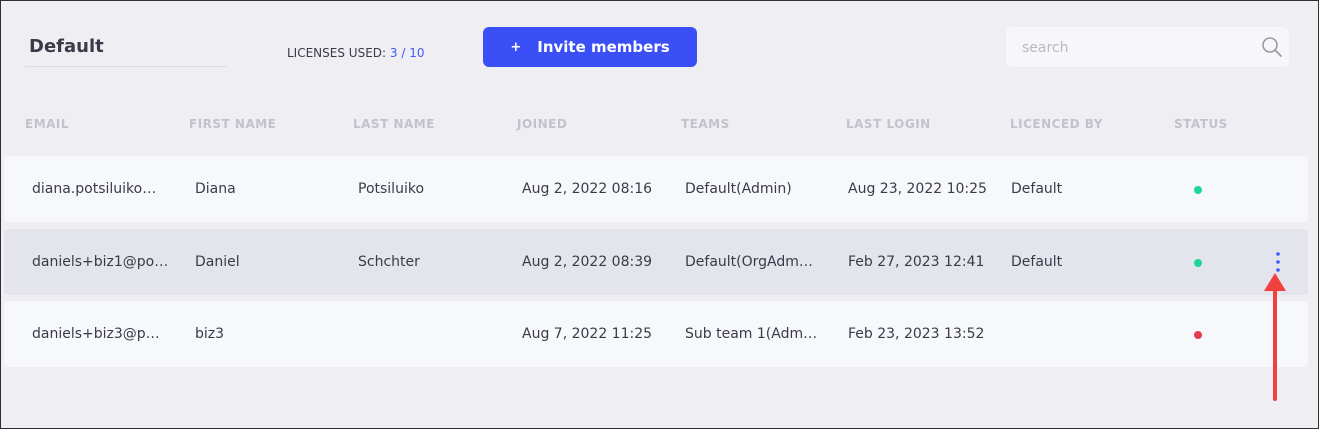 This screenshot has height=429, width=1319. I want to click on cell-joined: Aug 2, 2022 08:16, so click(587, 189).